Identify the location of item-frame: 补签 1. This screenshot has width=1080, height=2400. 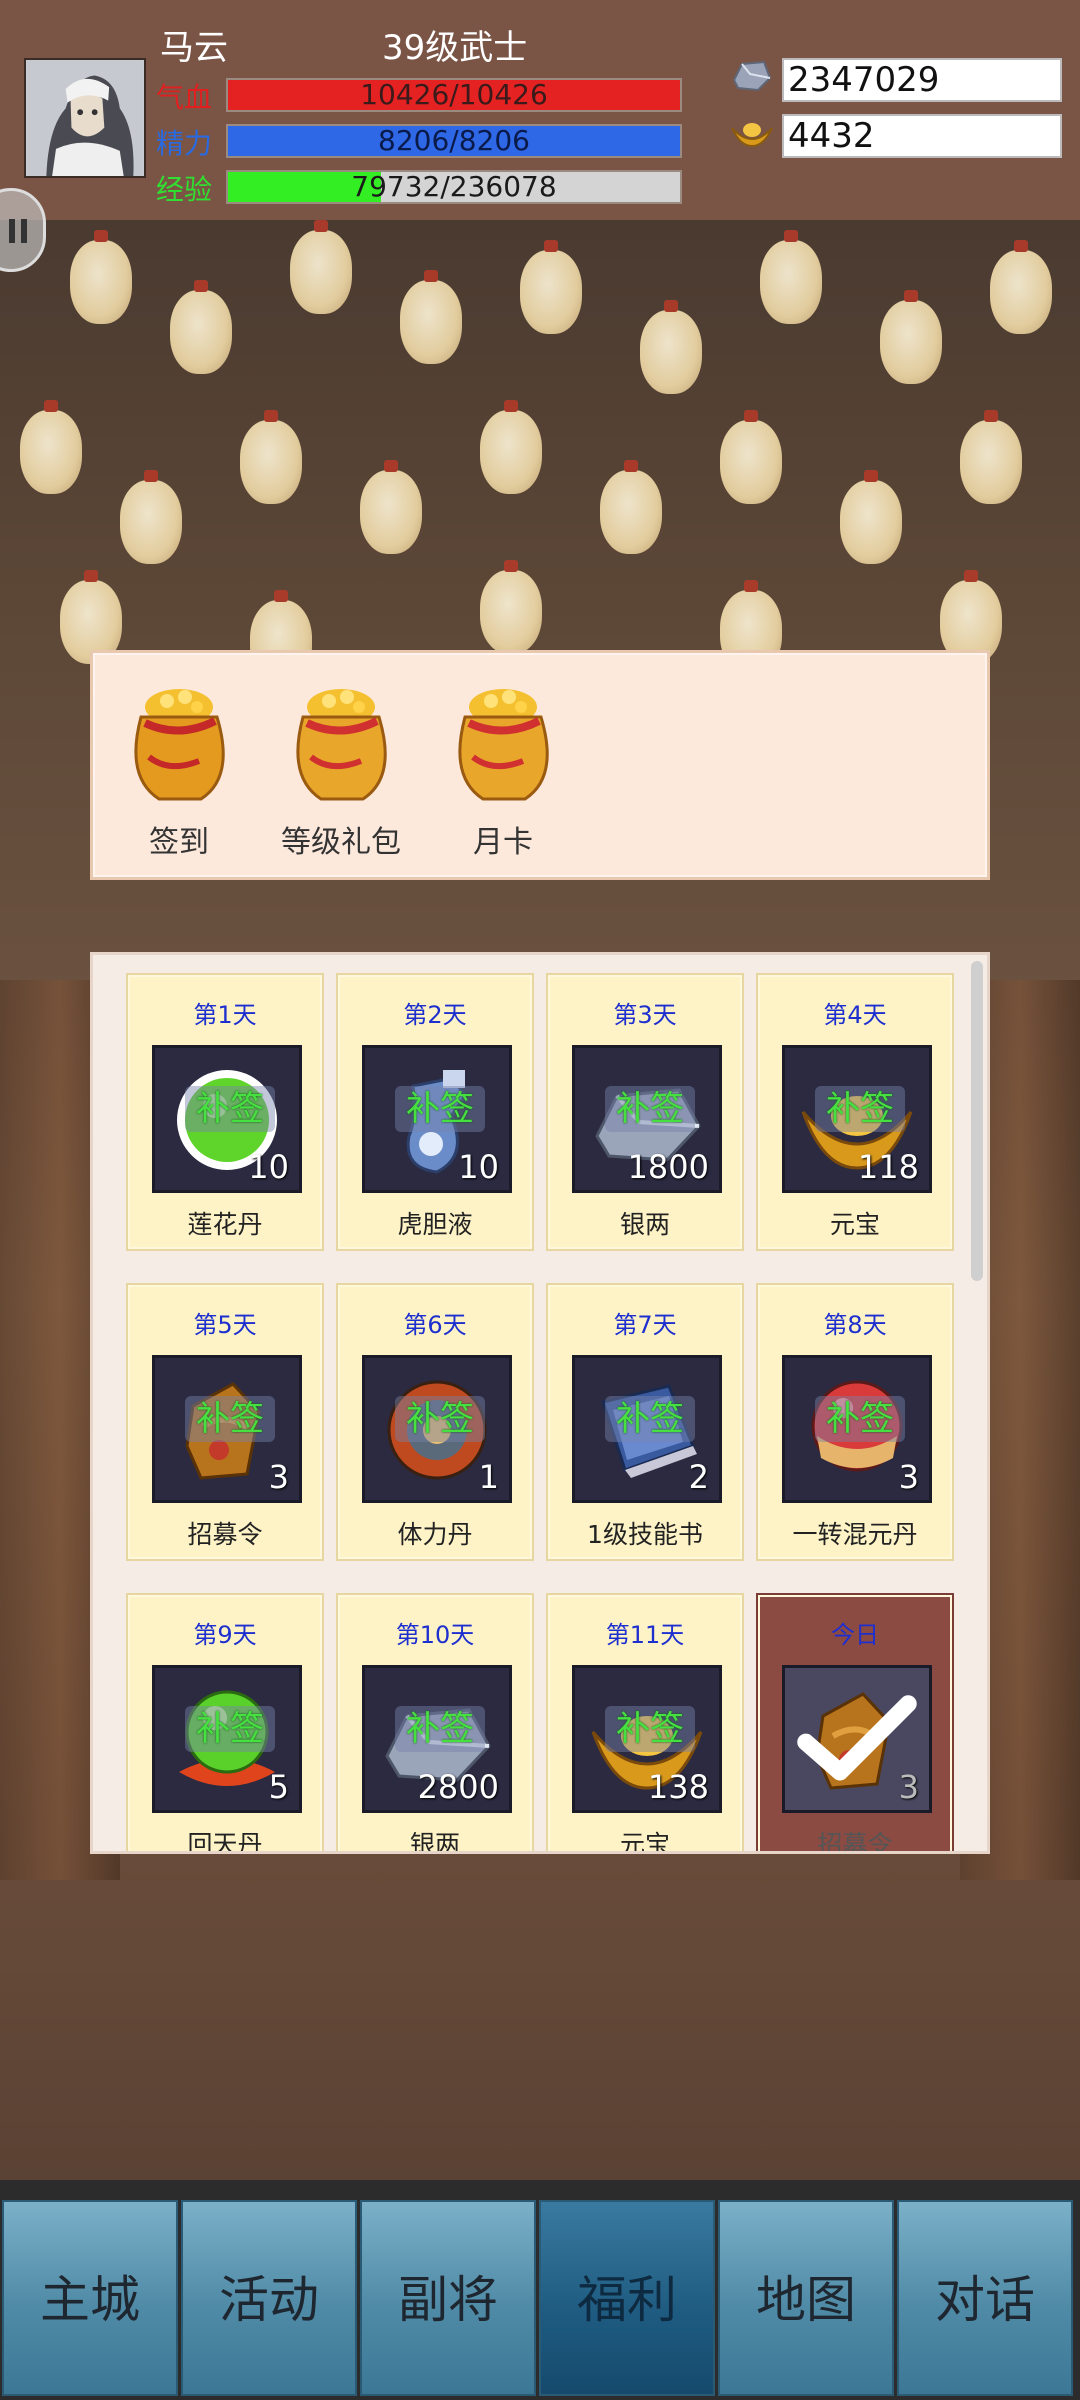
(437, 1429).